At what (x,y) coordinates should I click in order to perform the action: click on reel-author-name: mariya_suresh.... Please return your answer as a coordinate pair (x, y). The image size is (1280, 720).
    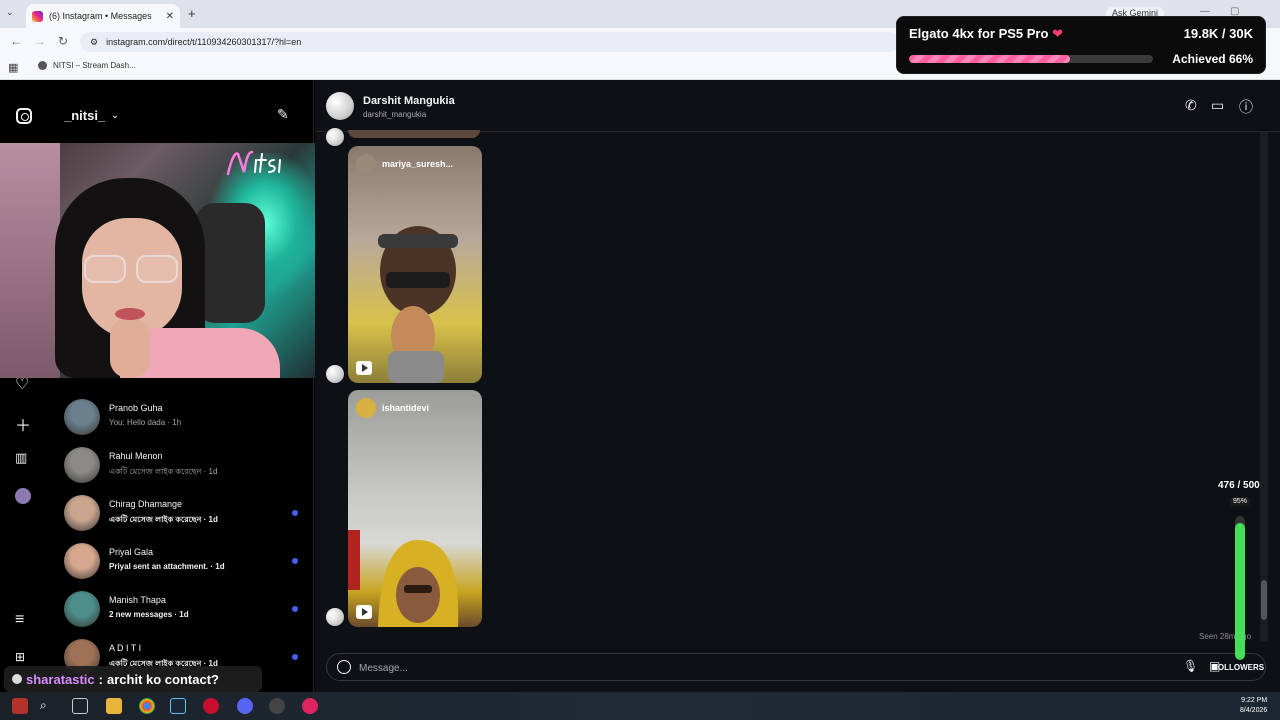
    Looking at the image, I should click on (418, 164).